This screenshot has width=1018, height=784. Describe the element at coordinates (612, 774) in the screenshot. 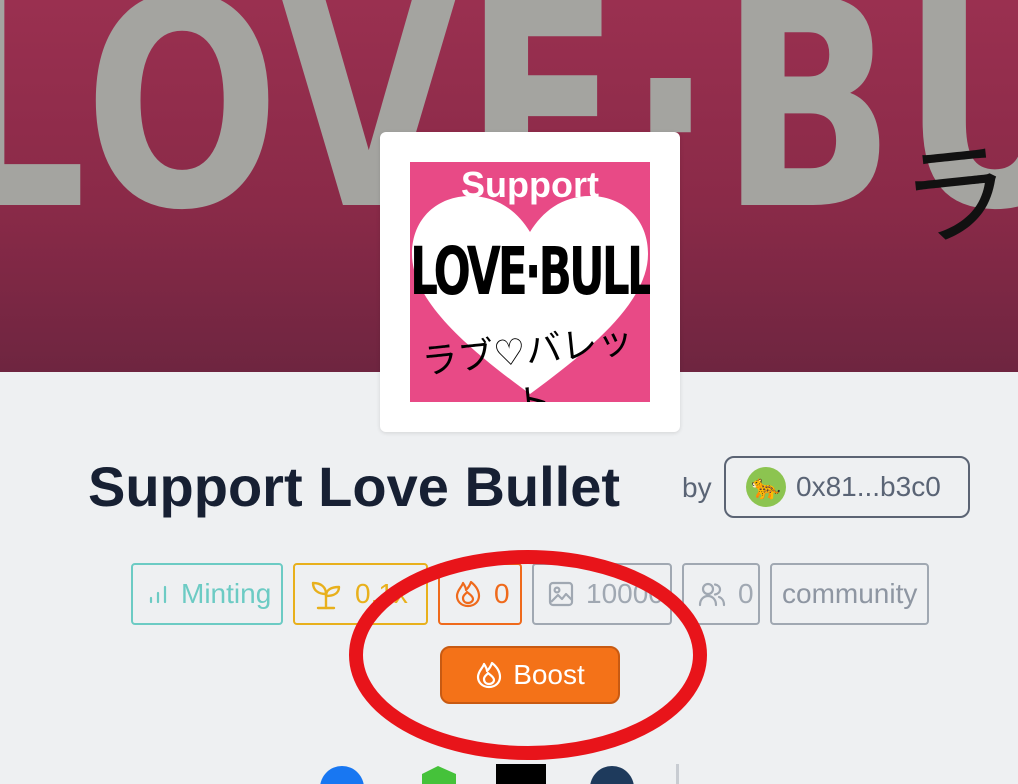

I see `share-icon` at that location.